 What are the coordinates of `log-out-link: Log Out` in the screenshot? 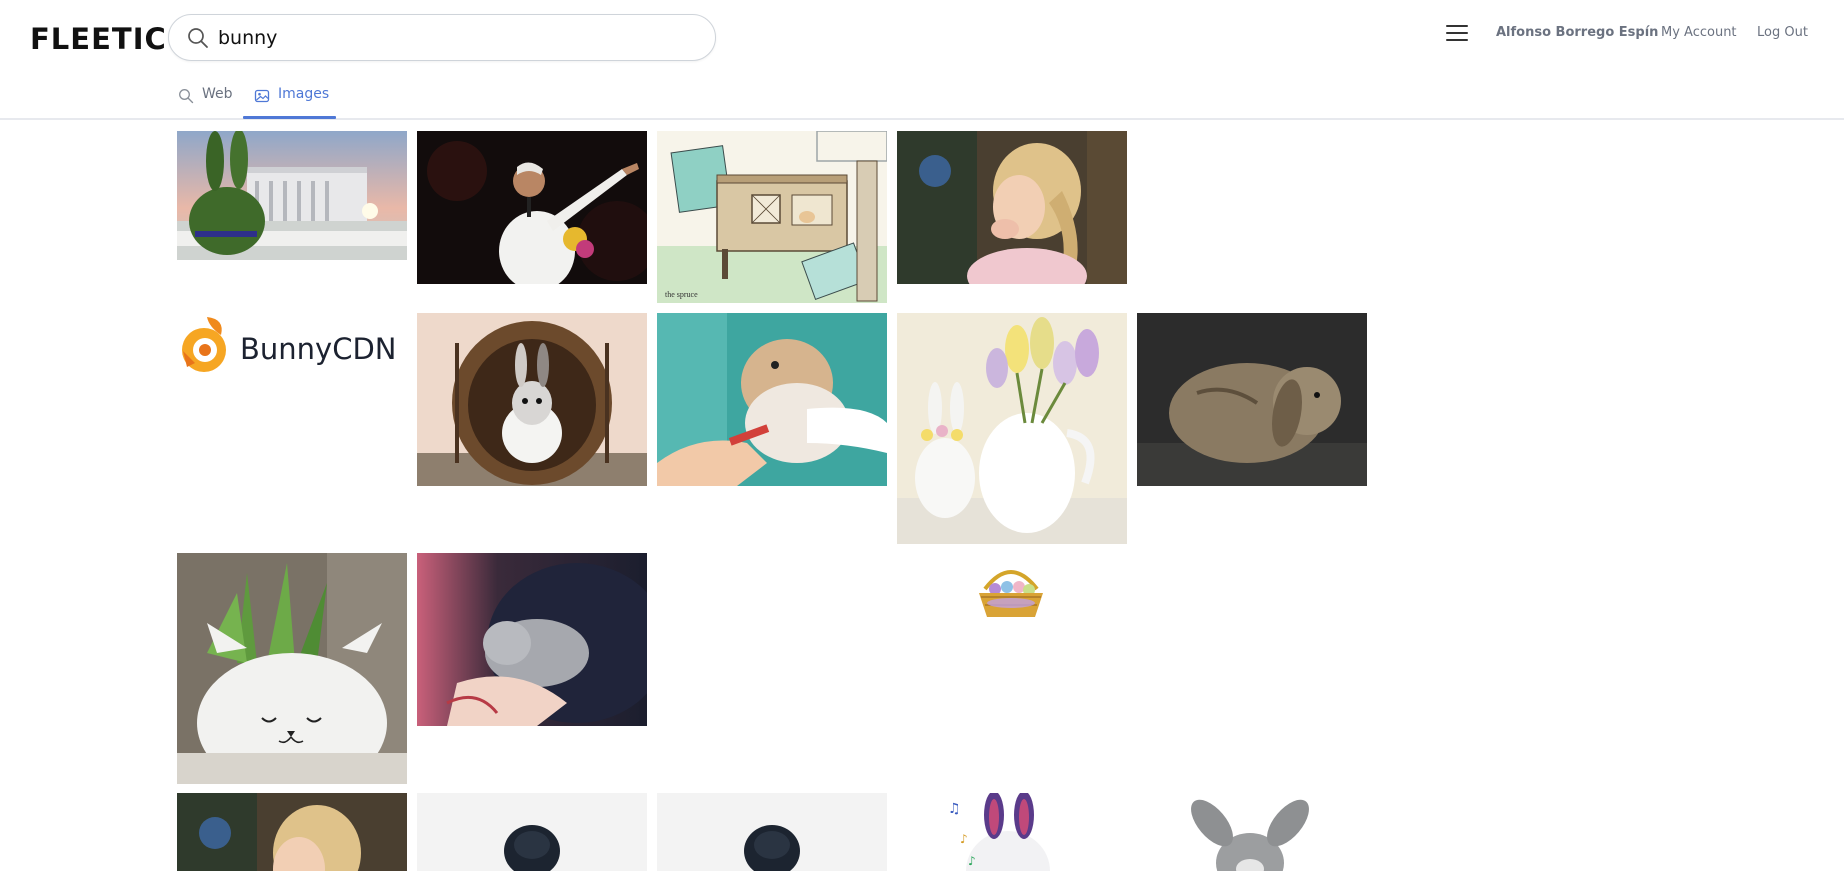 It's located at (1782, 32).